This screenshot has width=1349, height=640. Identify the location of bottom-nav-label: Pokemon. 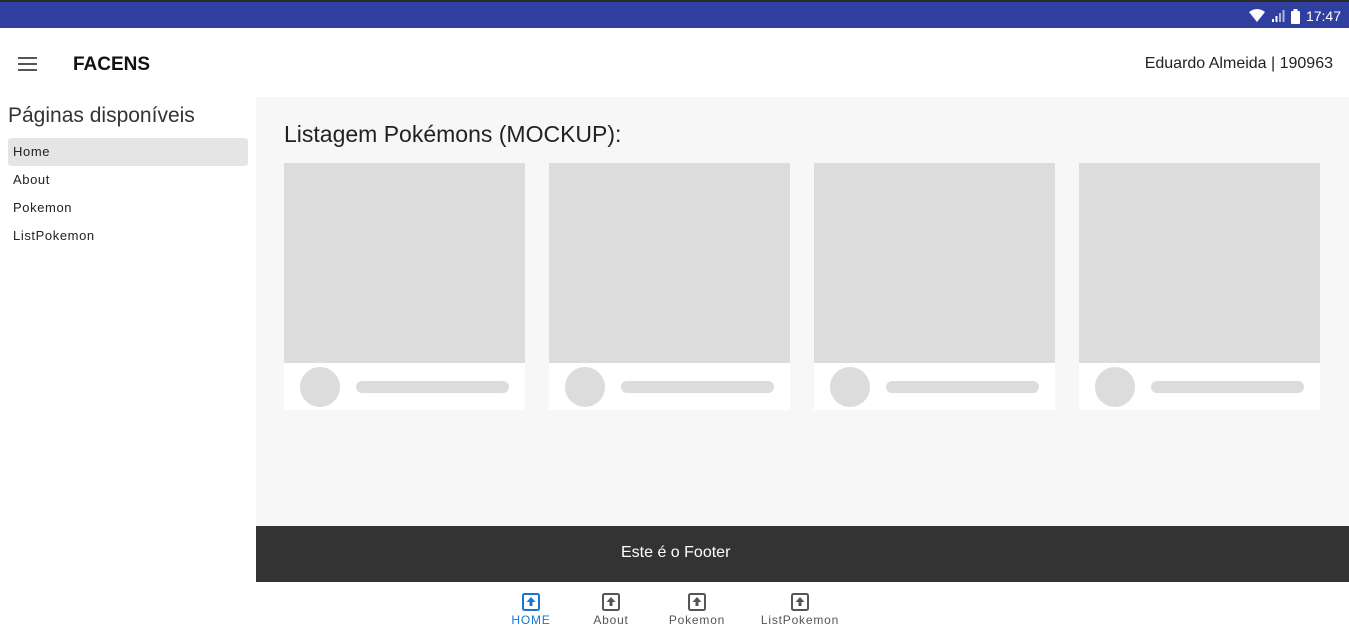
(697, 620).